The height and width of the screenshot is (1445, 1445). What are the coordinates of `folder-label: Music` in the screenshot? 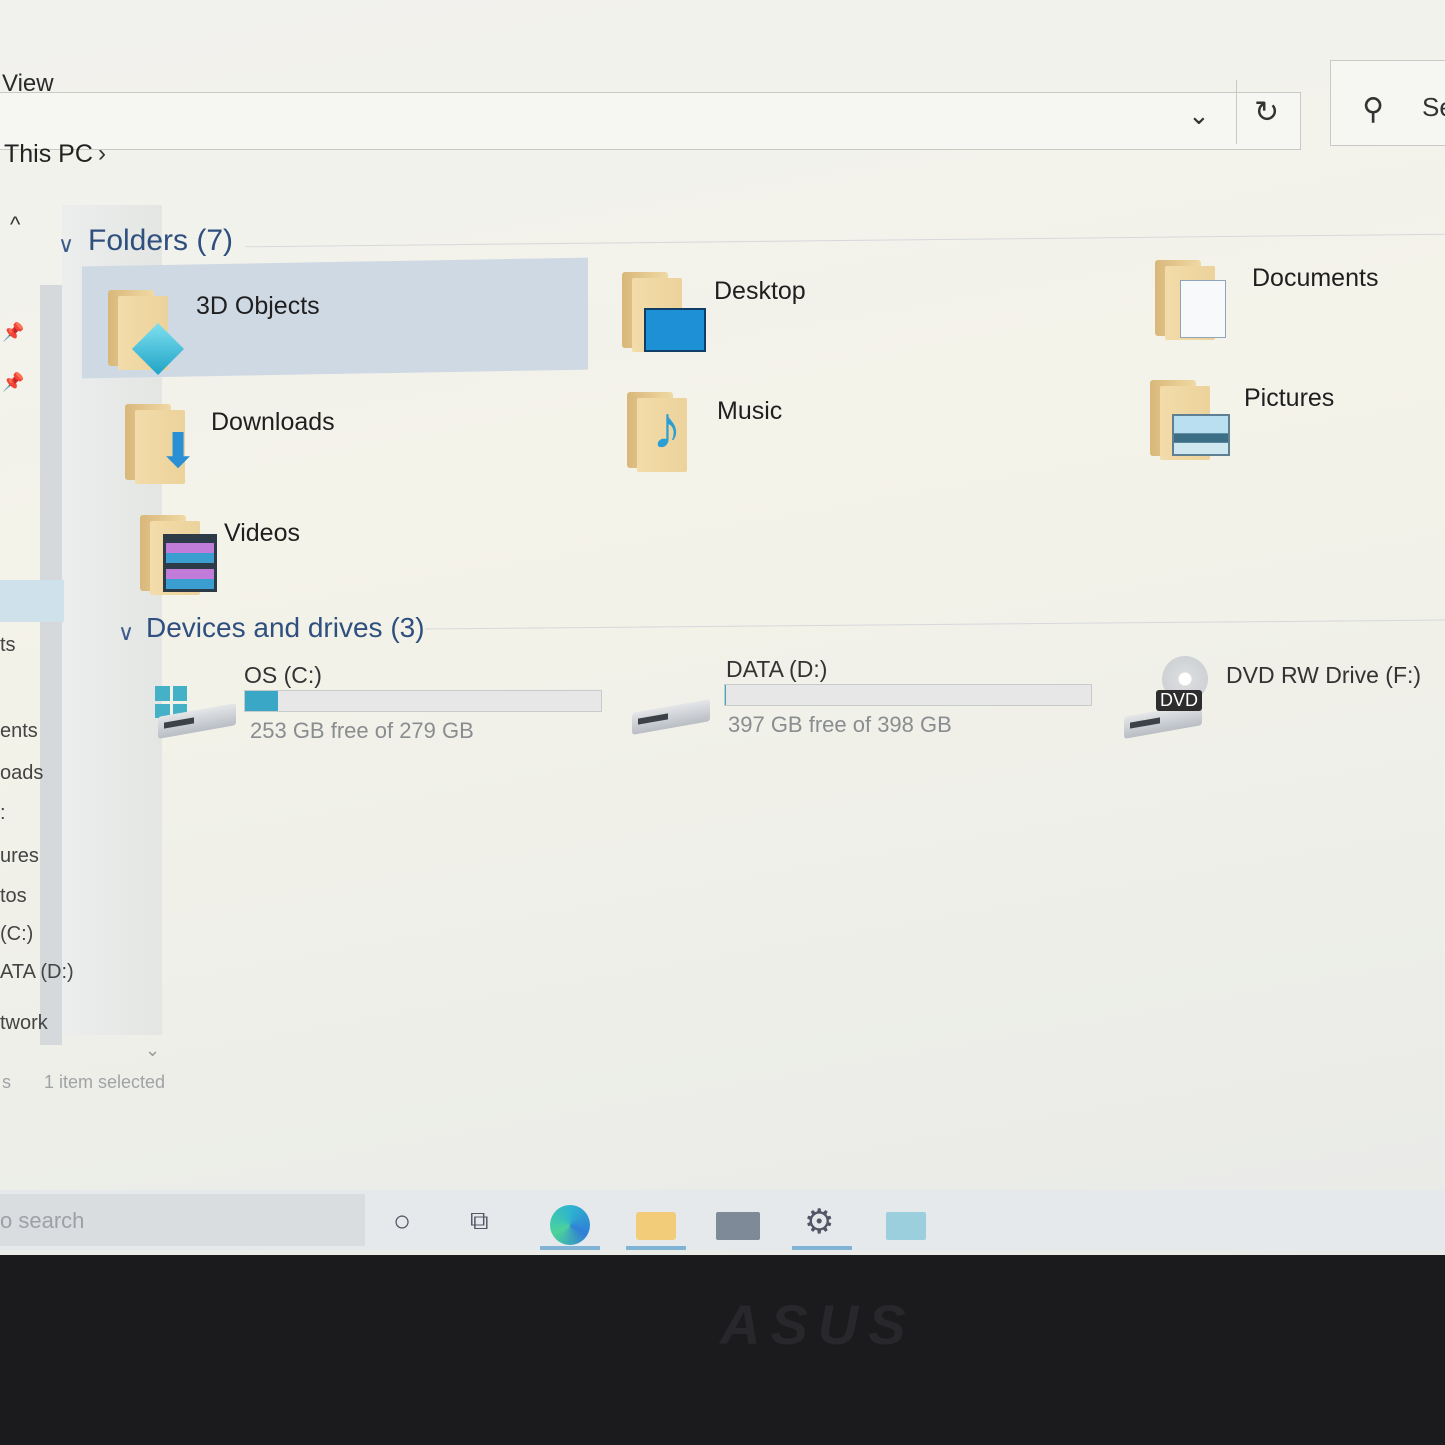 It's located at (750, 411).